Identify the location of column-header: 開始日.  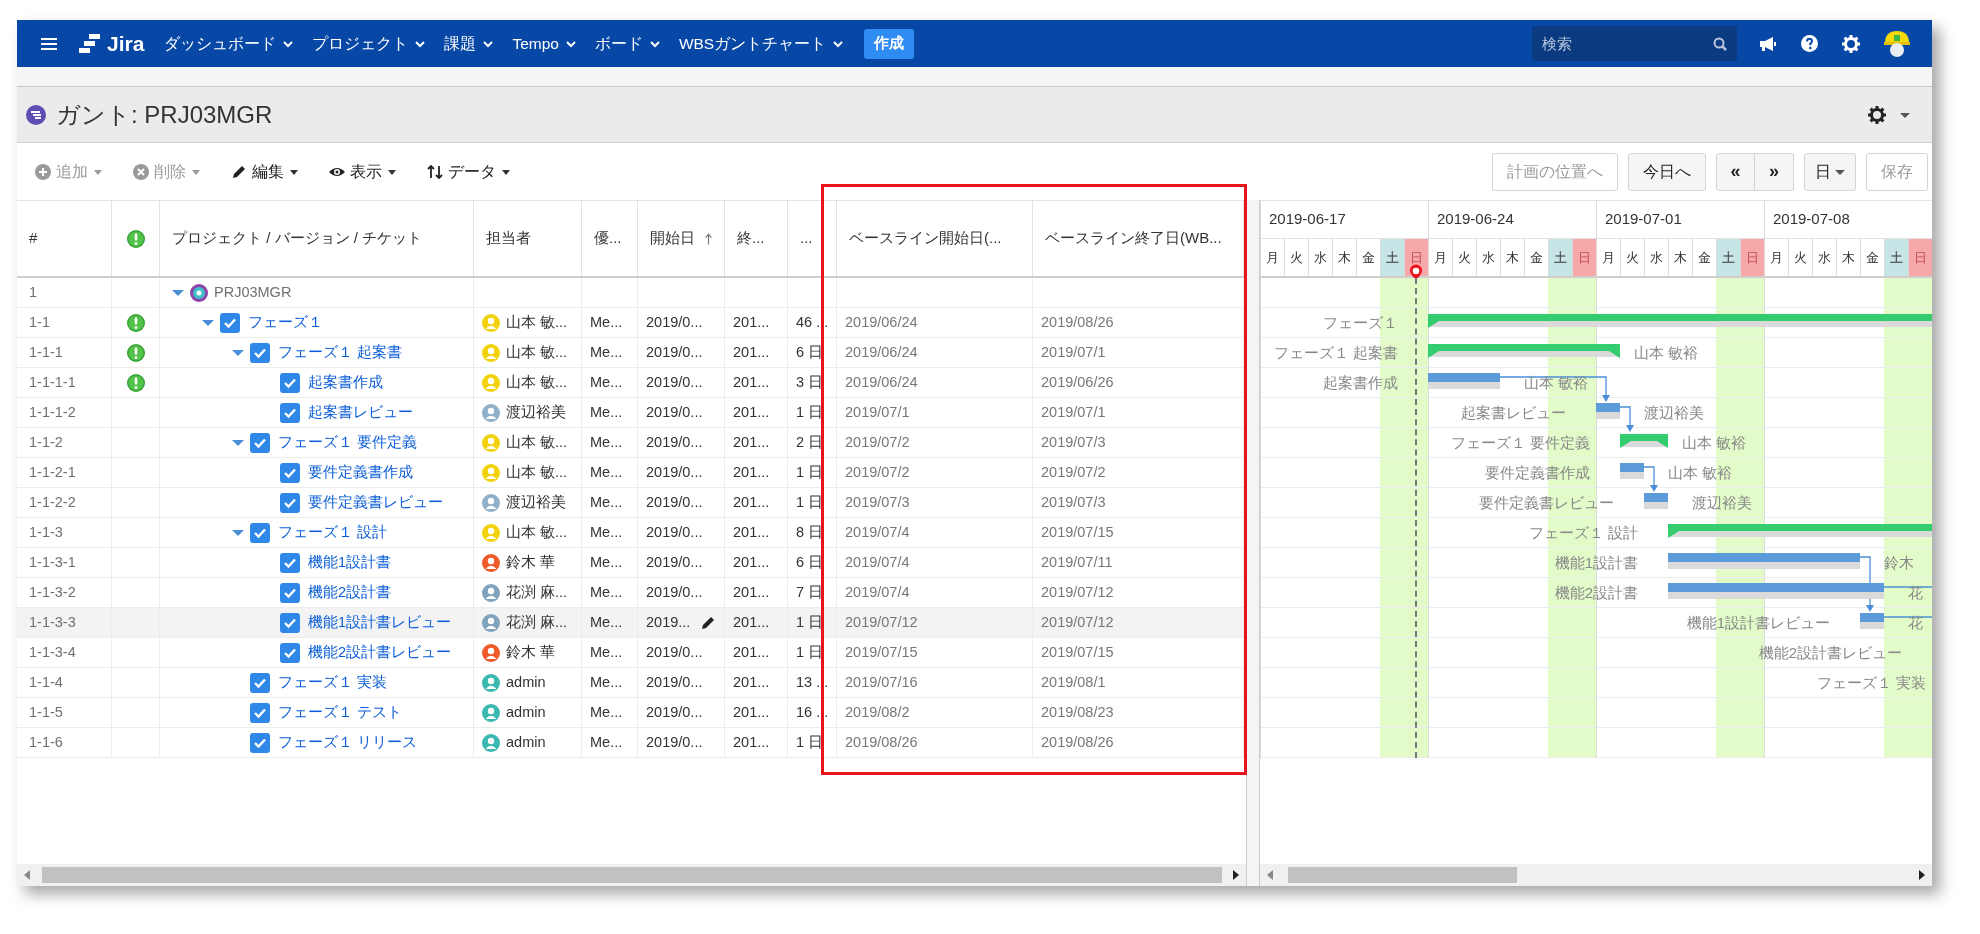
(672, 238).